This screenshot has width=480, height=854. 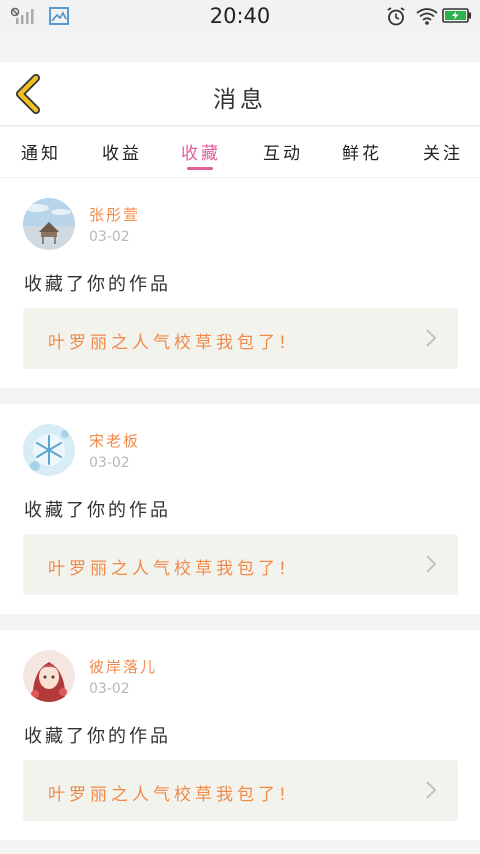 I want to click on tab-bar: 通知 收益 收藏 互动 鲜花 关注, so click(x=240, y=152).